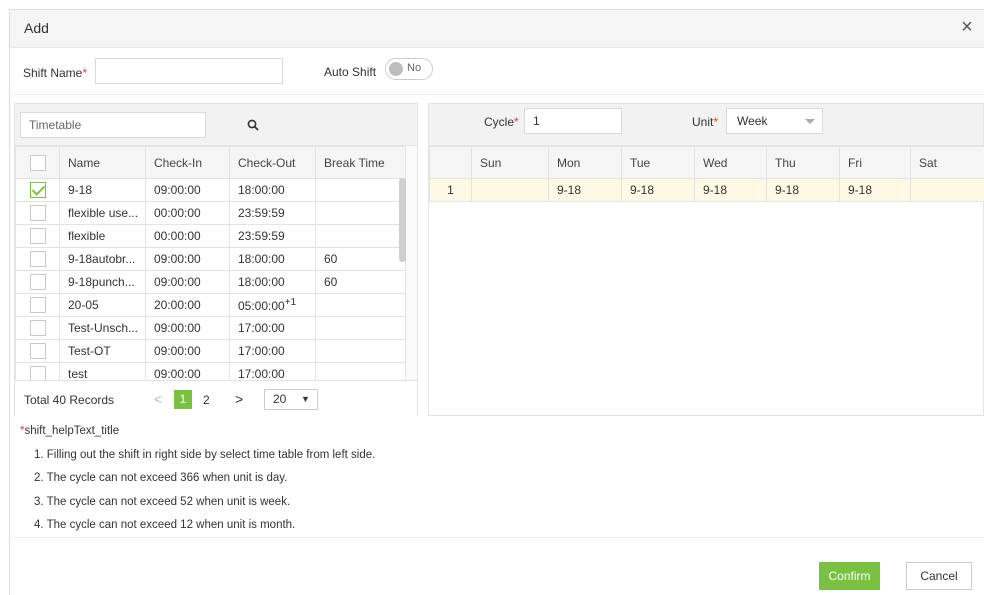 The width and height of the screenshot is (984, 595). I want to click on column-header-thu: Thu, so click(803, 162).